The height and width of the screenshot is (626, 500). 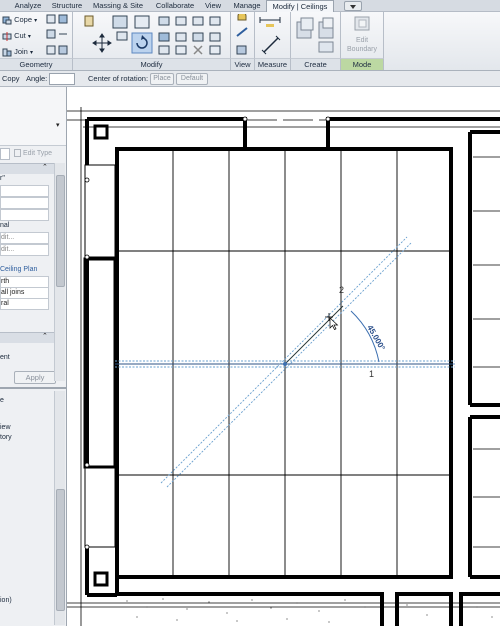 What do you see at coordinates (341, 290) in the screenshot?
I see `label-2: 2` at bounding box center [341, 290].